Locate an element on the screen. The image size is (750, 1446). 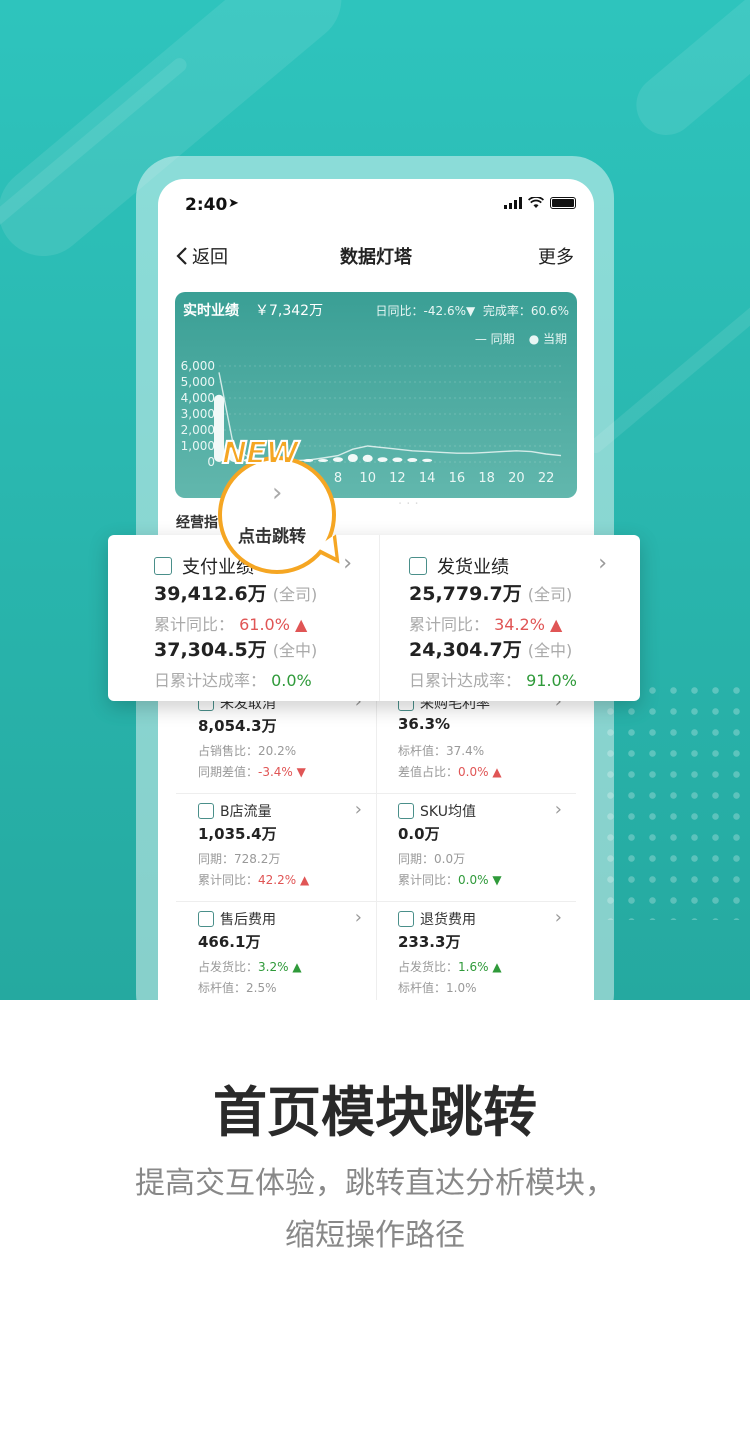
shipment-card-title: 发货业绩 is located at coordinates (473, 567).